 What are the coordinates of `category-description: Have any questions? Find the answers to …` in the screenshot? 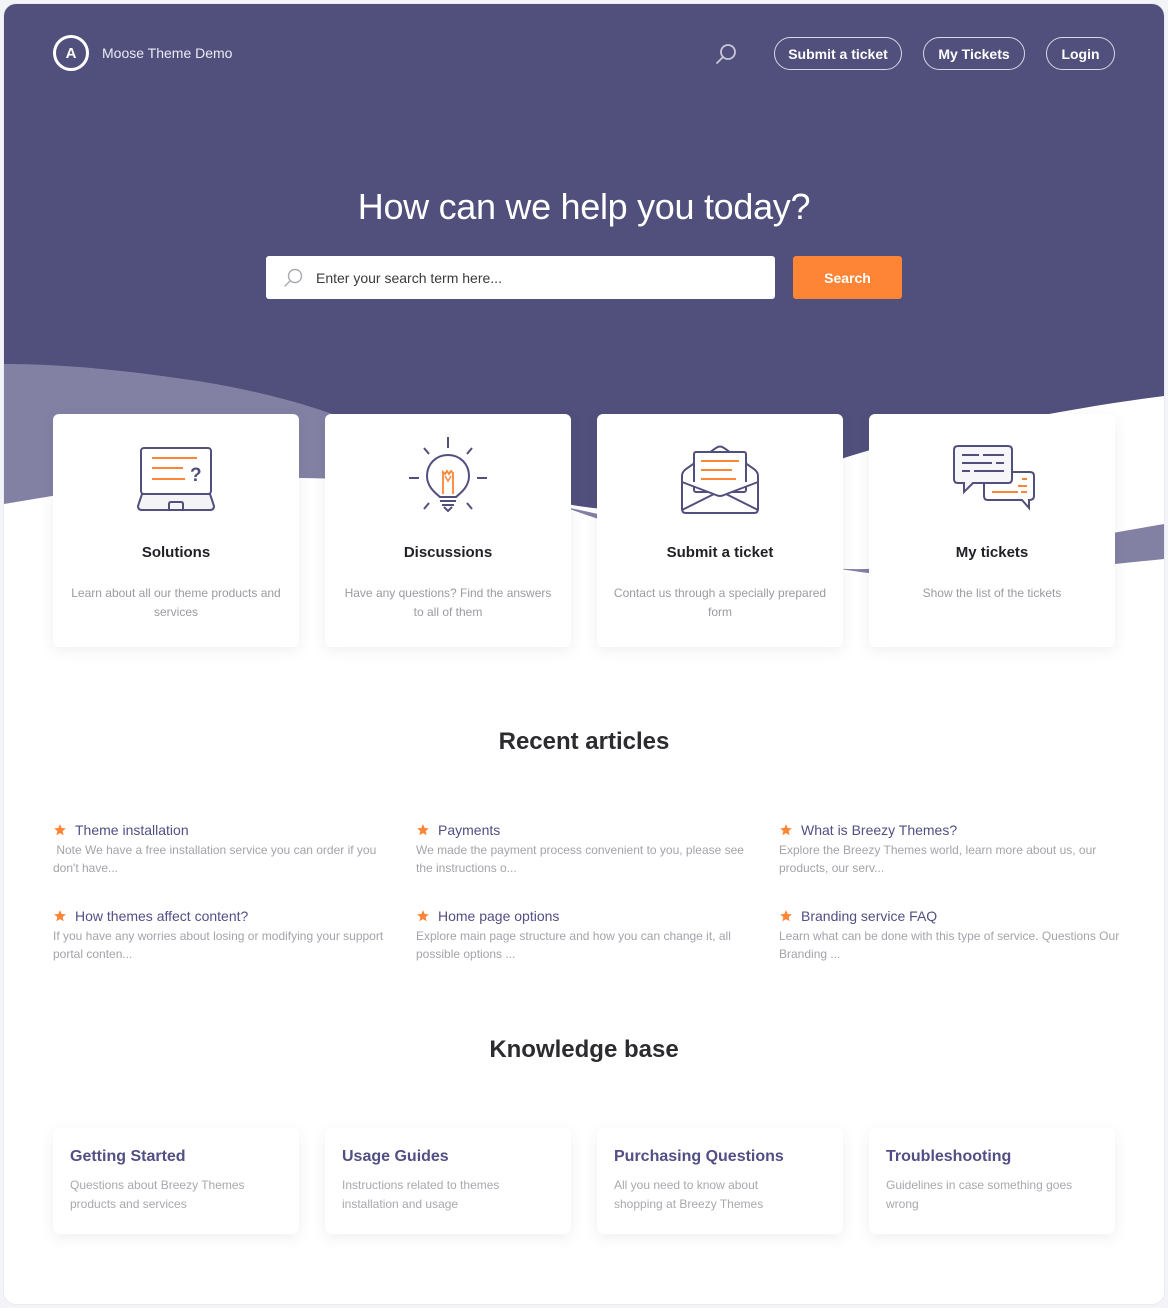 It's located at (448, 602).